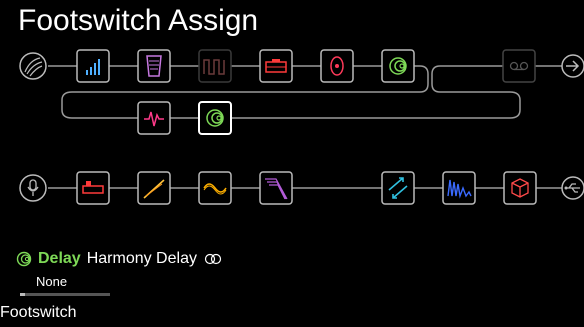  I want to click on footswitch-knob-bar, so click(65, 294).